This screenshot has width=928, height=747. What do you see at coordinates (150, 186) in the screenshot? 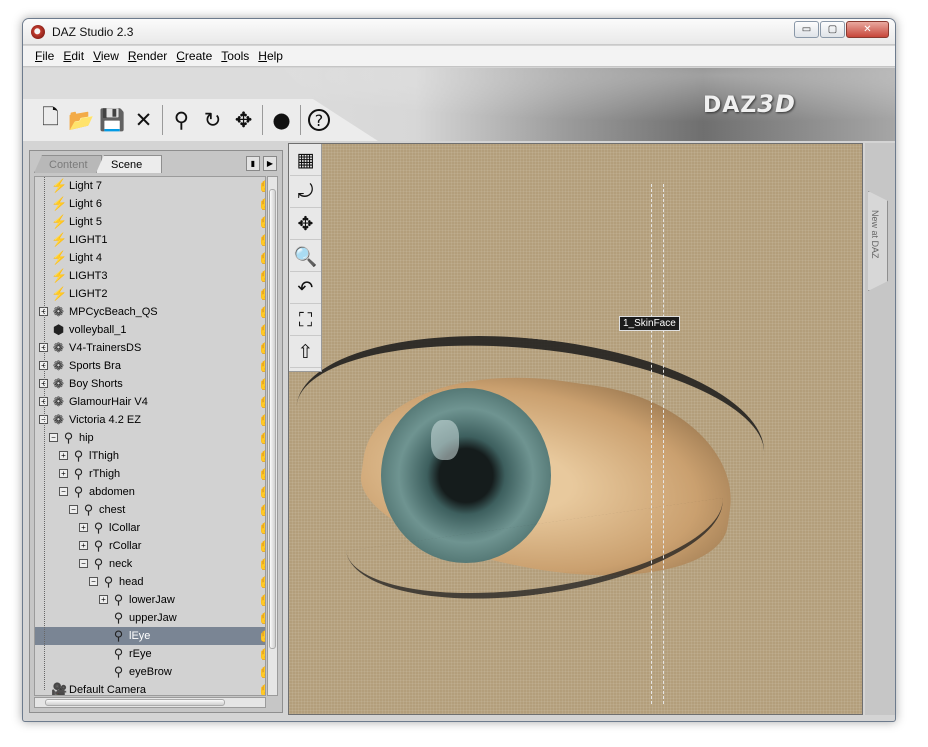
I see `tree-row: ⚡Light 7 ✋` at bounding box center [150, 186].